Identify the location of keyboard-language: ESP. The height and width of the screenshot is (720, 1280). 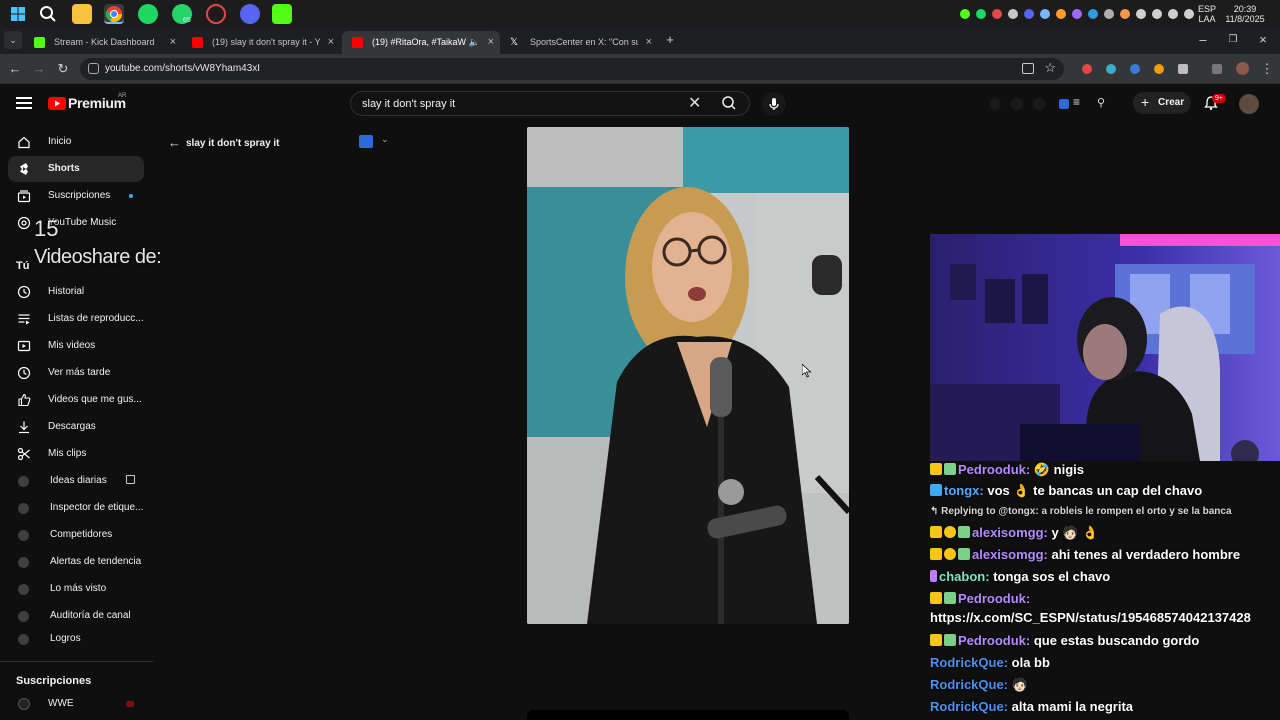
(1207, 9).